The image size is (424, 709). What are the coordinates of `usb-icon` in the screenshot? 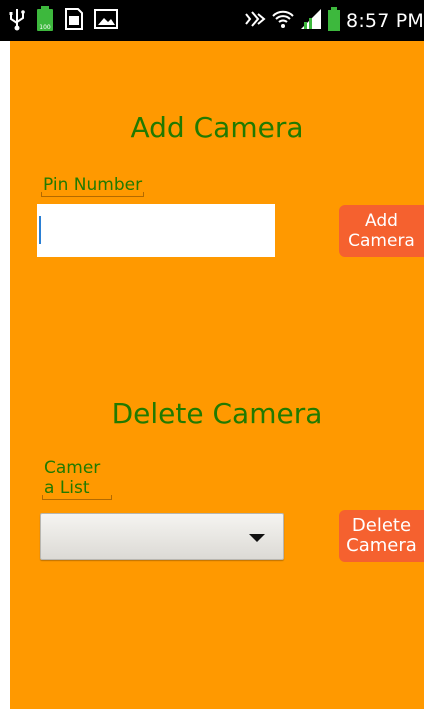 It's located at (17, 21).